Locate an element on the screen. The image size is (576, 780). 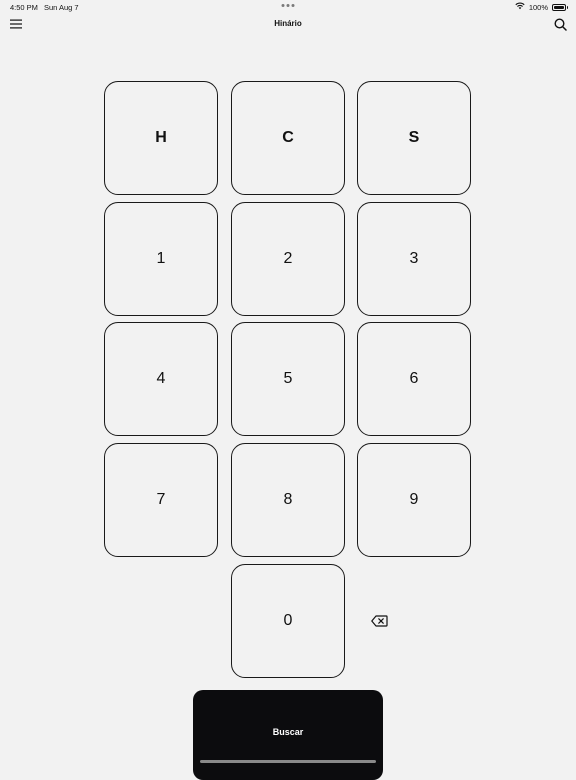
key-6: 6 is located at coordinates (414, 379).